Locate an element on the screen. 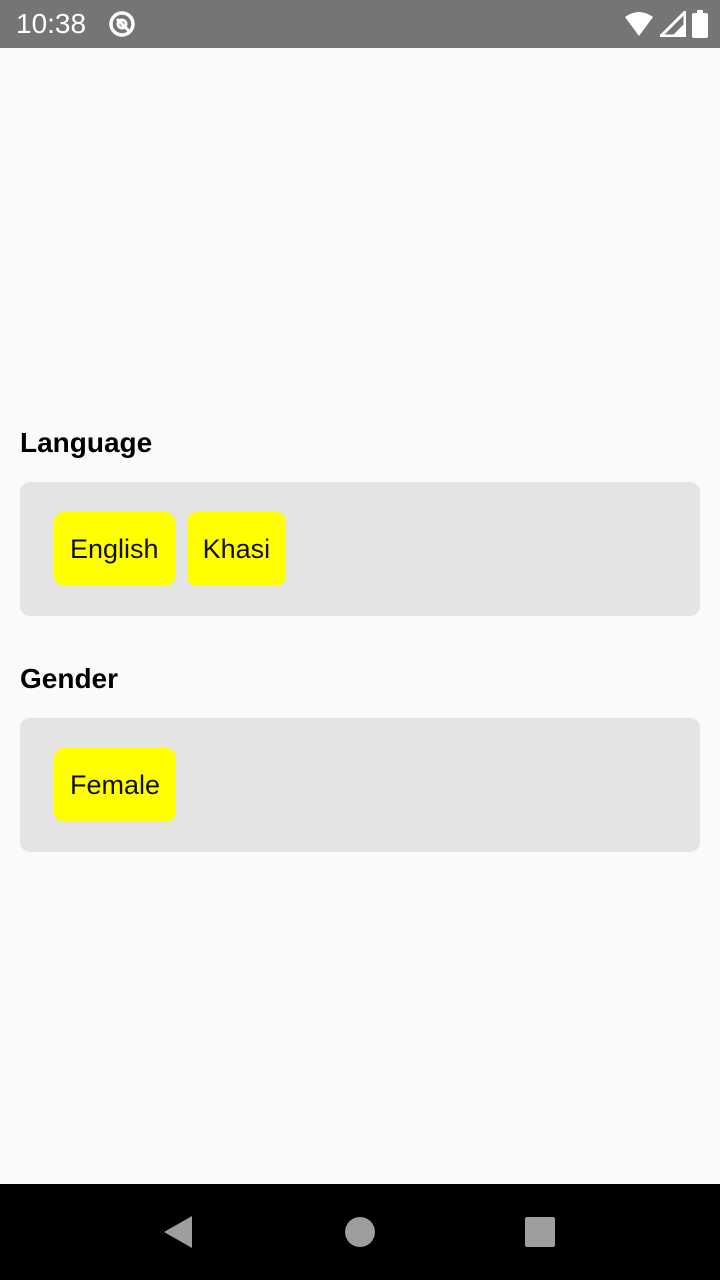 The width and height of the screenshot is (720, 1280). status-icons is located at coordinates (666, 24).